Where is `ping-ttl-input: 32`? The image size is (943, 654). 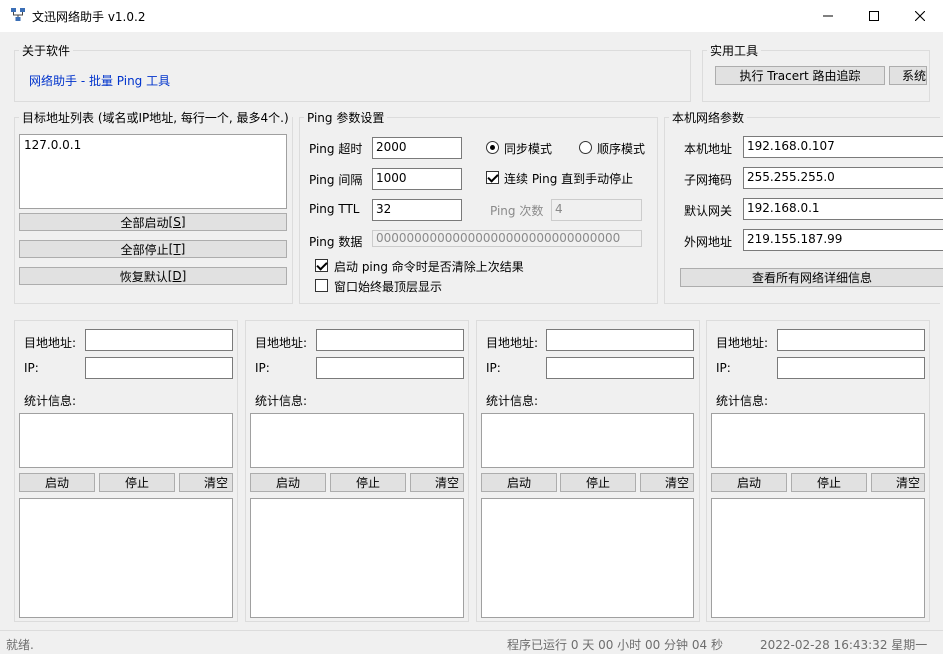 ping-ttl-input: 32 is located at coordinates (417, 210).